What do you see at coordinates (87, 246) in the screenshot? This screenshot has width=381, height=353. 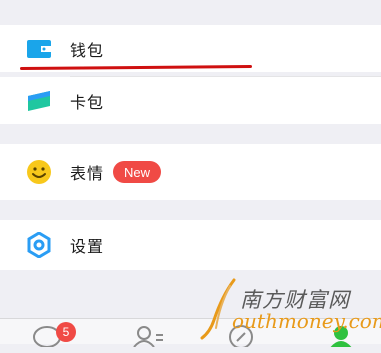 I see `settings-label: 设置` at bounding box center [87, 246].